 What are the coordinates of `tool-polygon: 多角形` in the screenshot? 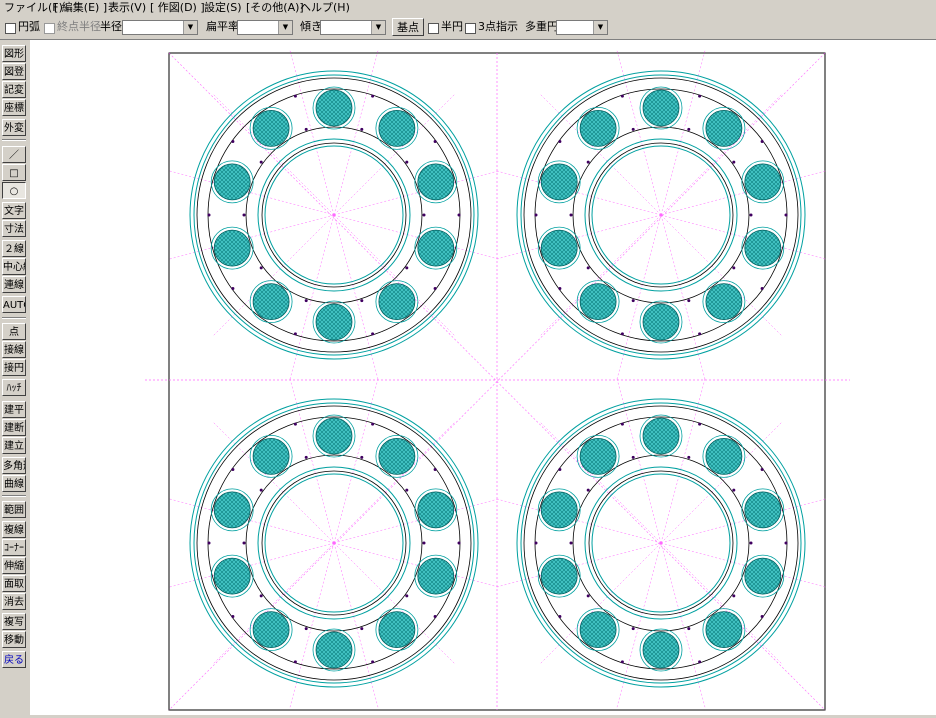 It's located at (14, 465).